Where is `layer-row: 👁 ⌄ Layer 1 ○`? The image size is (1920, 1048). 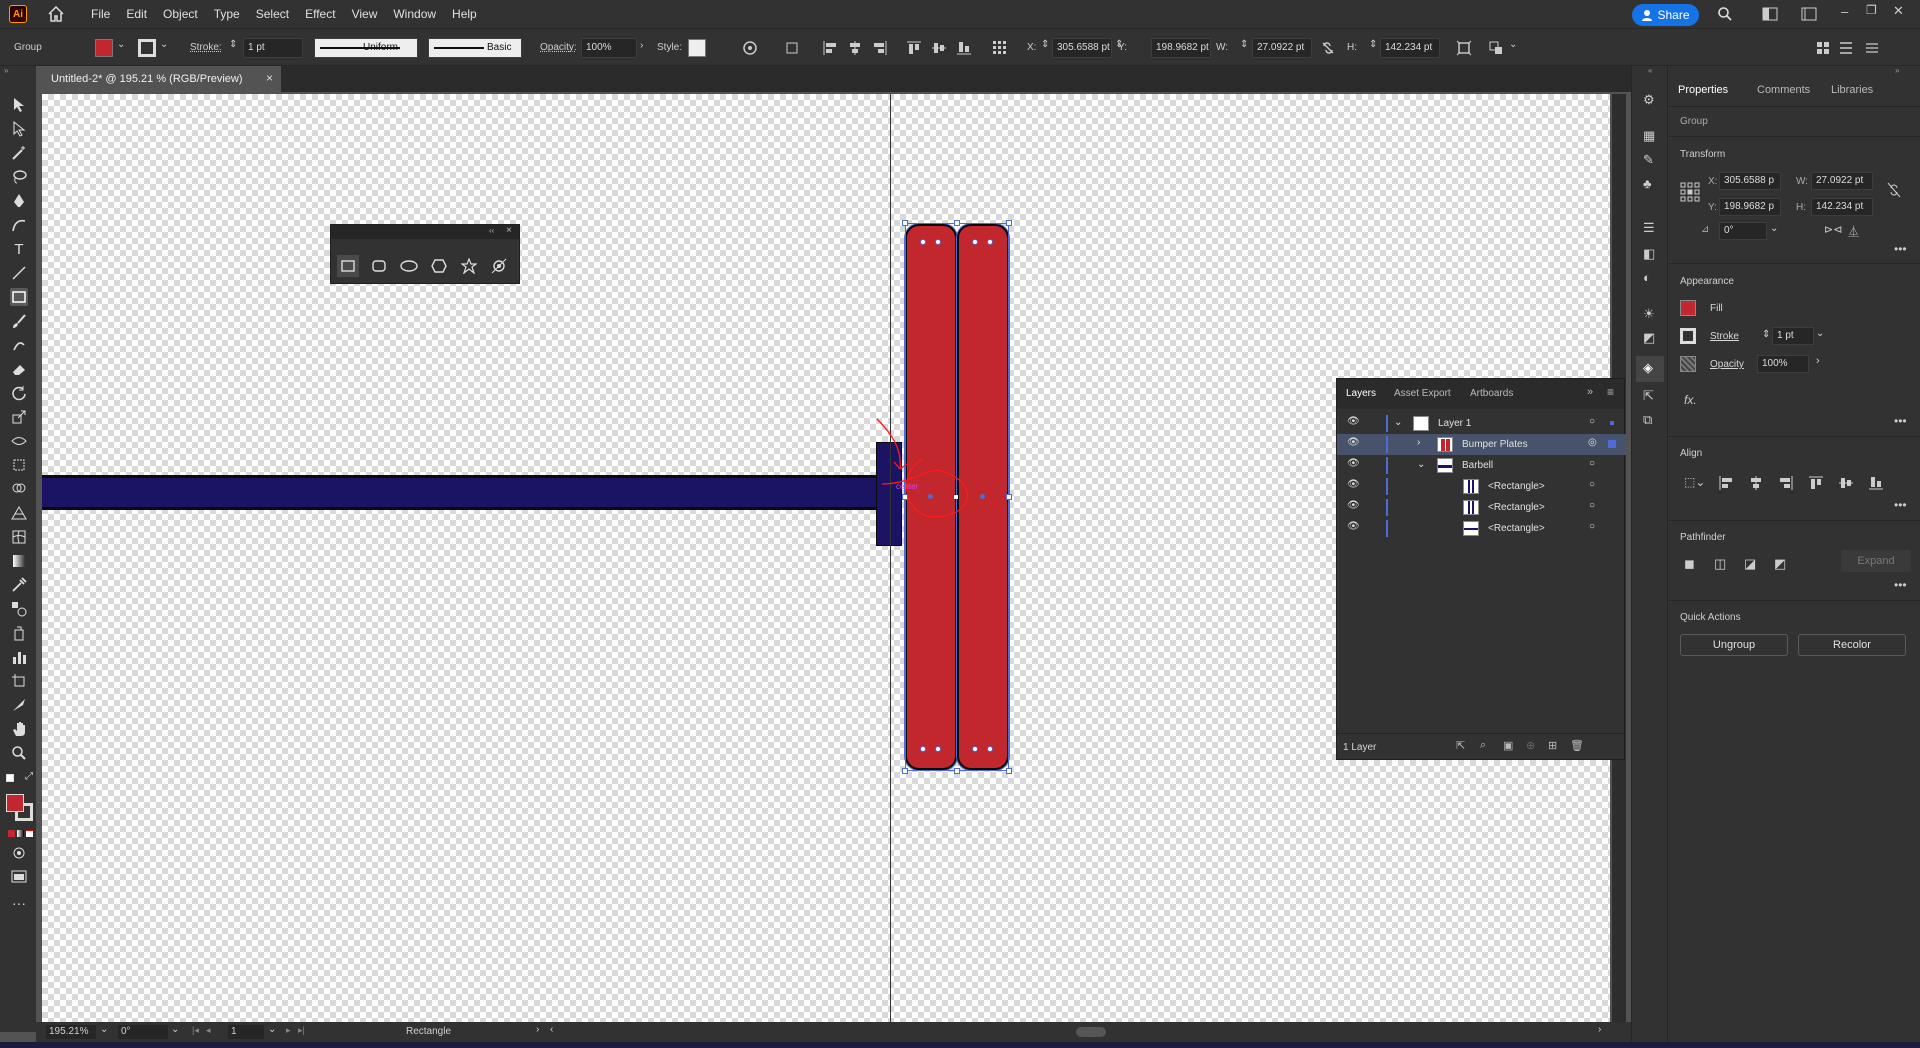 layer-row: 👁 ⌄ Layer 1 ○ is located at coordinates (1481, 423).